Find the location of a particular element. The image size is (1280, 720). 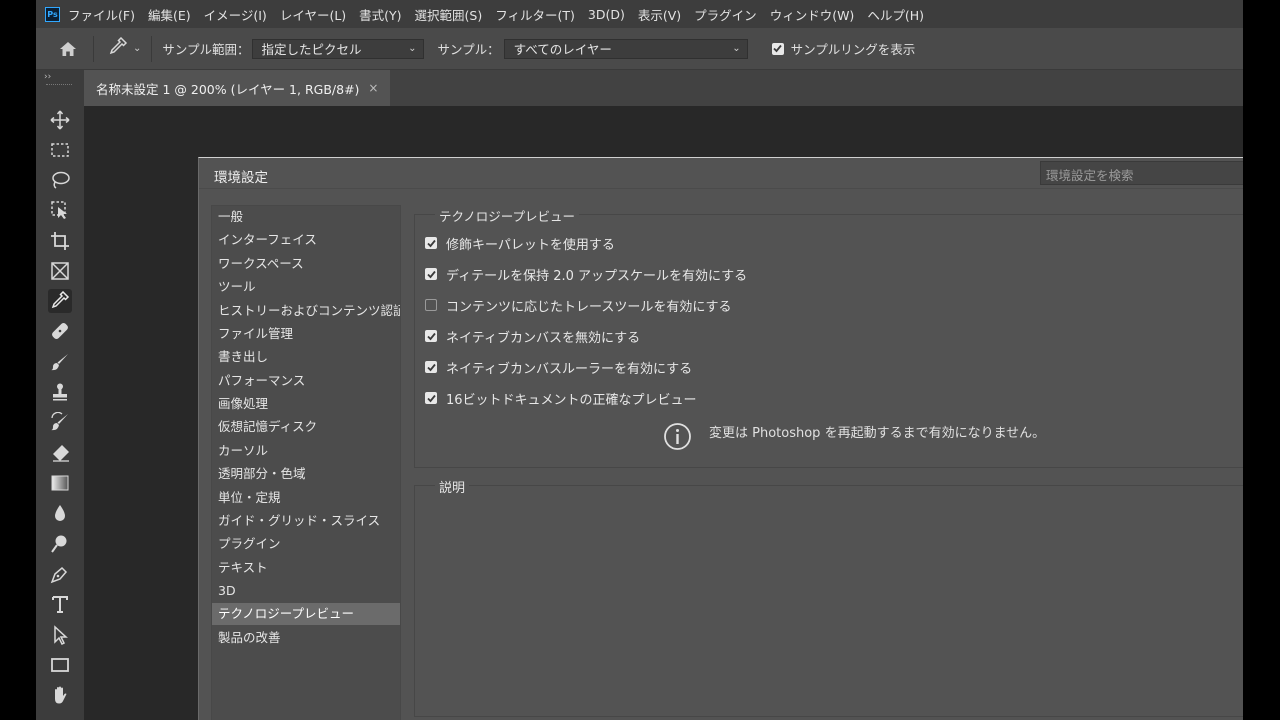

category-item: 透明部分・色域 is located at coordinates (306, 474).